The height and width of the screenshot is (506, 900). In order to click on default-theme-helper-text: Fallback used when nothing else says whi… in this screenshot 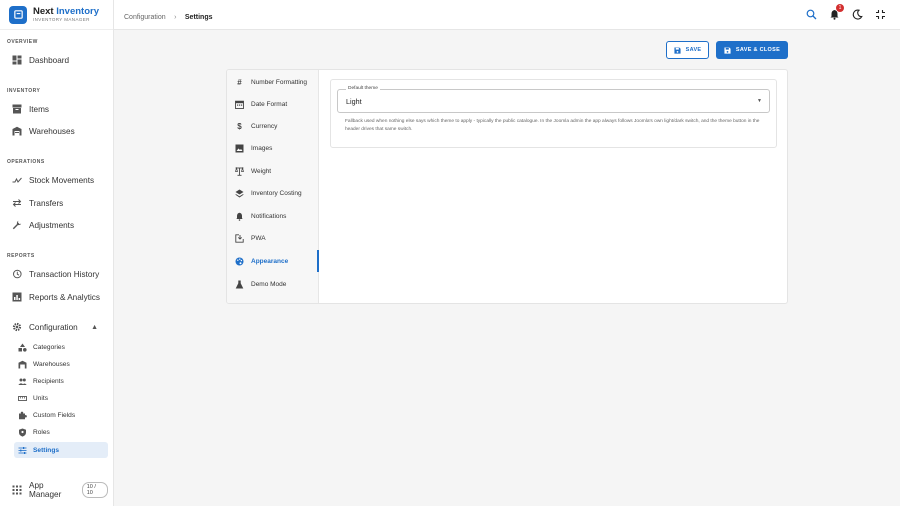, I will do `click(552, 125)`.